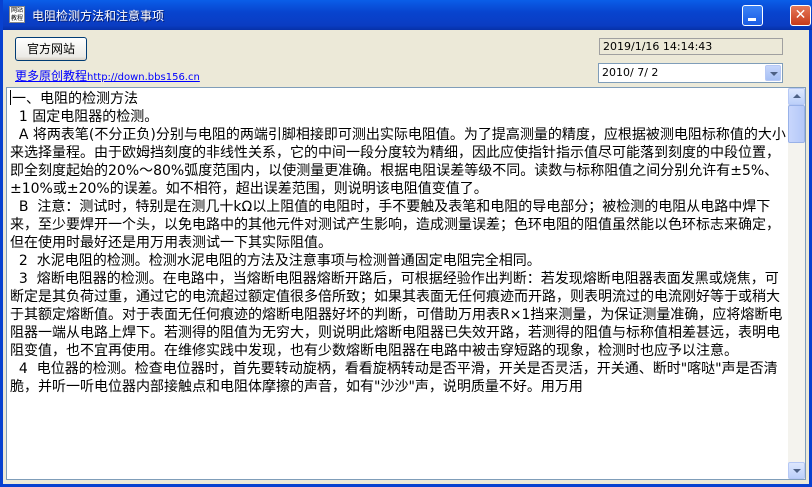 This screenshot has width=812, height=487. Describe the element at coordinates (796, 96) in the screenshot. I see `scroll-up-arrow-icon` at that location.